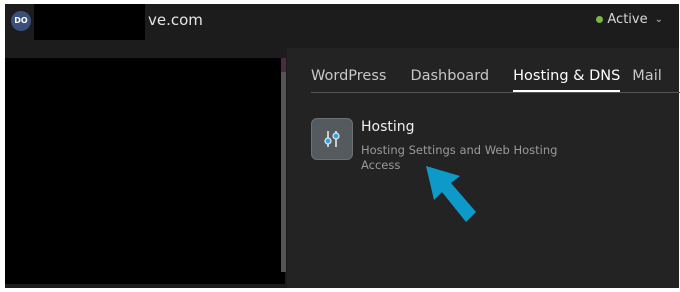 The height and width of the screenshot is (292, 680). I want to click on tab-divider, so click(495, 92).